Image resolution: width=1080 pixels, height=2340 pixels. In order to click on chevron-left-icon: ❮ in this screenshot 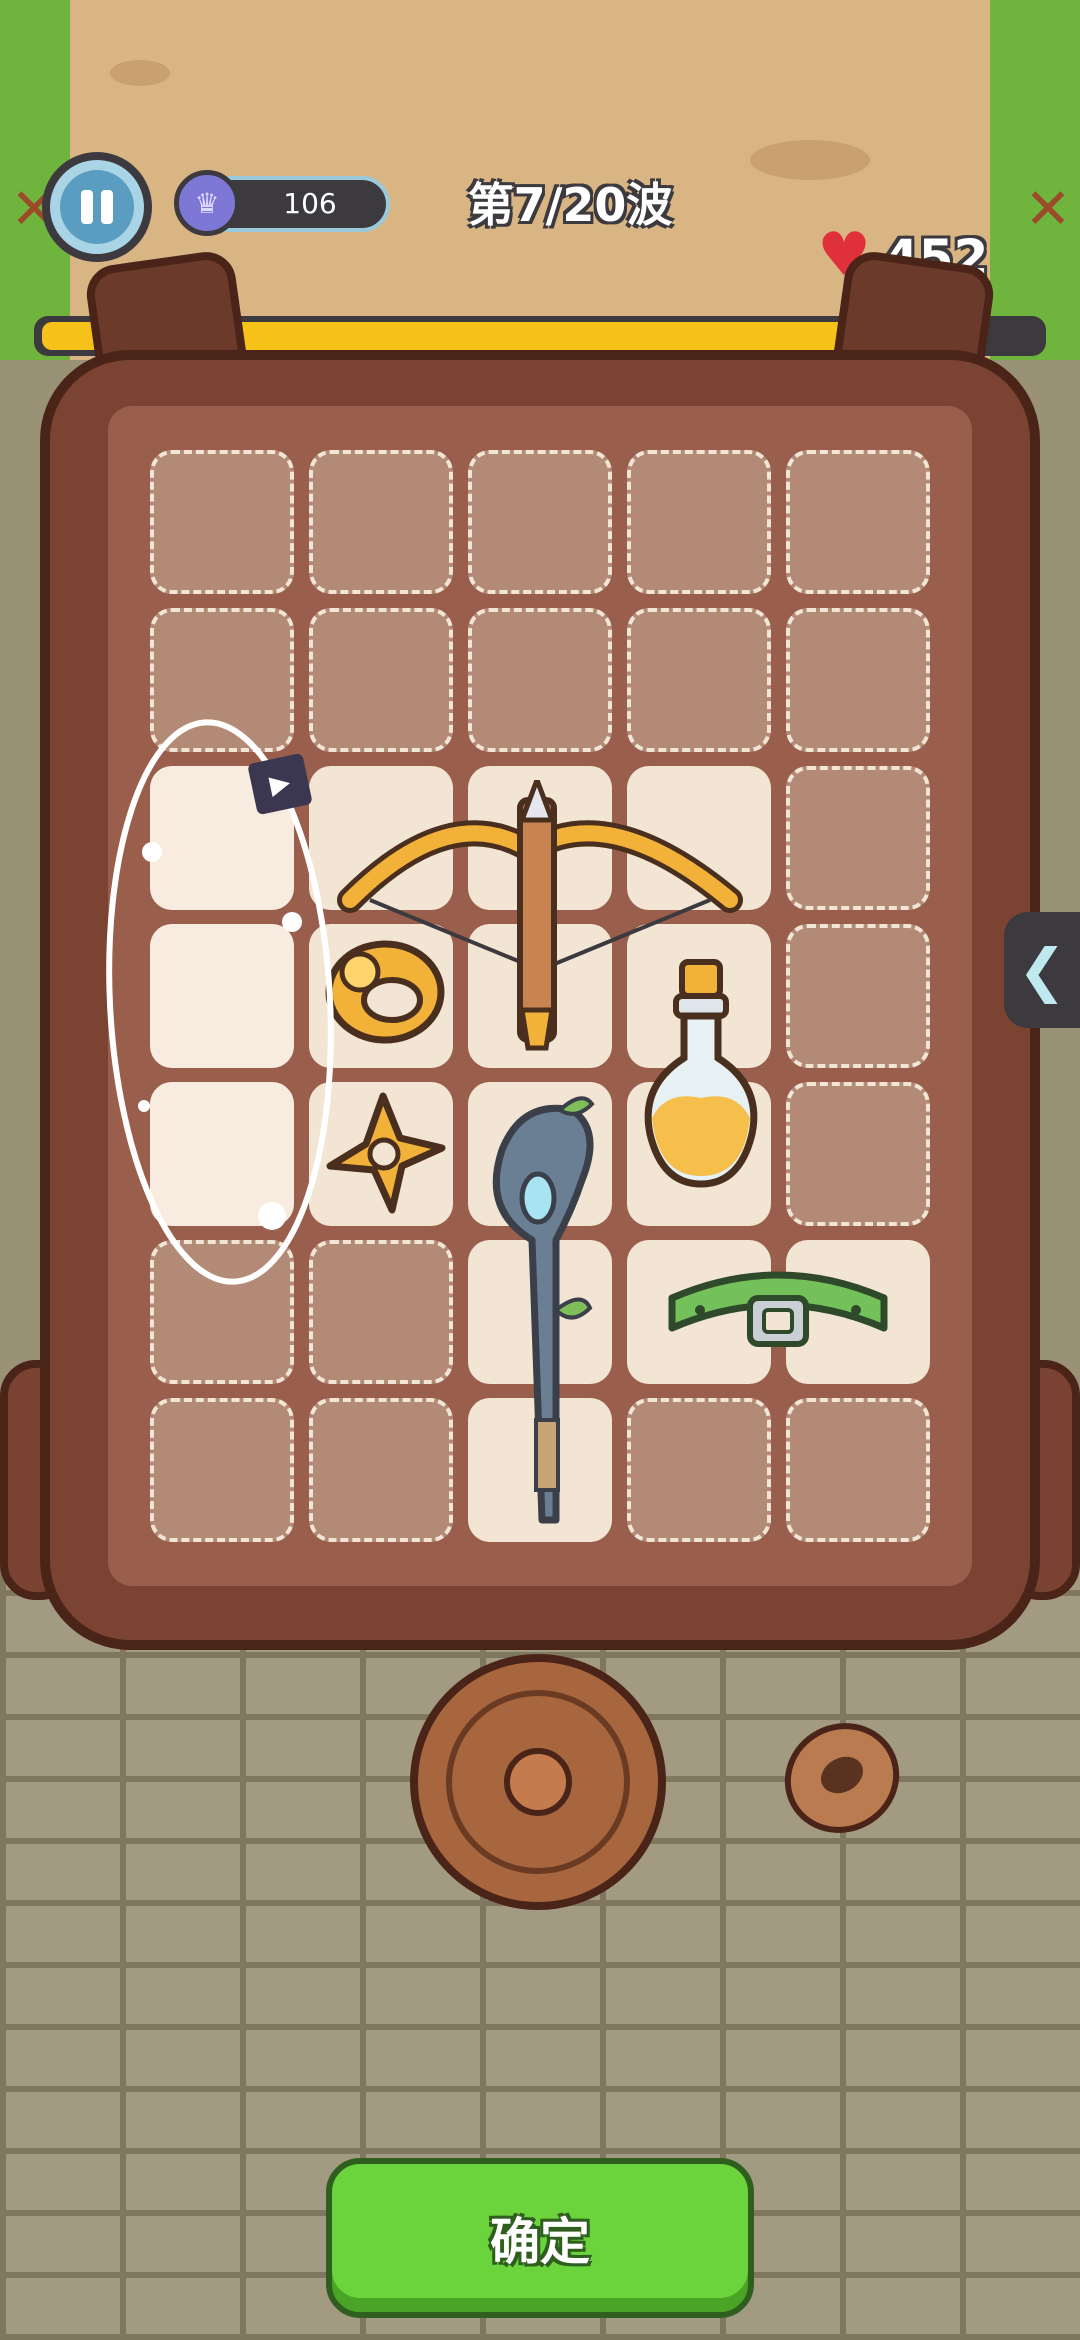, I will do `click(1042, 970)`.